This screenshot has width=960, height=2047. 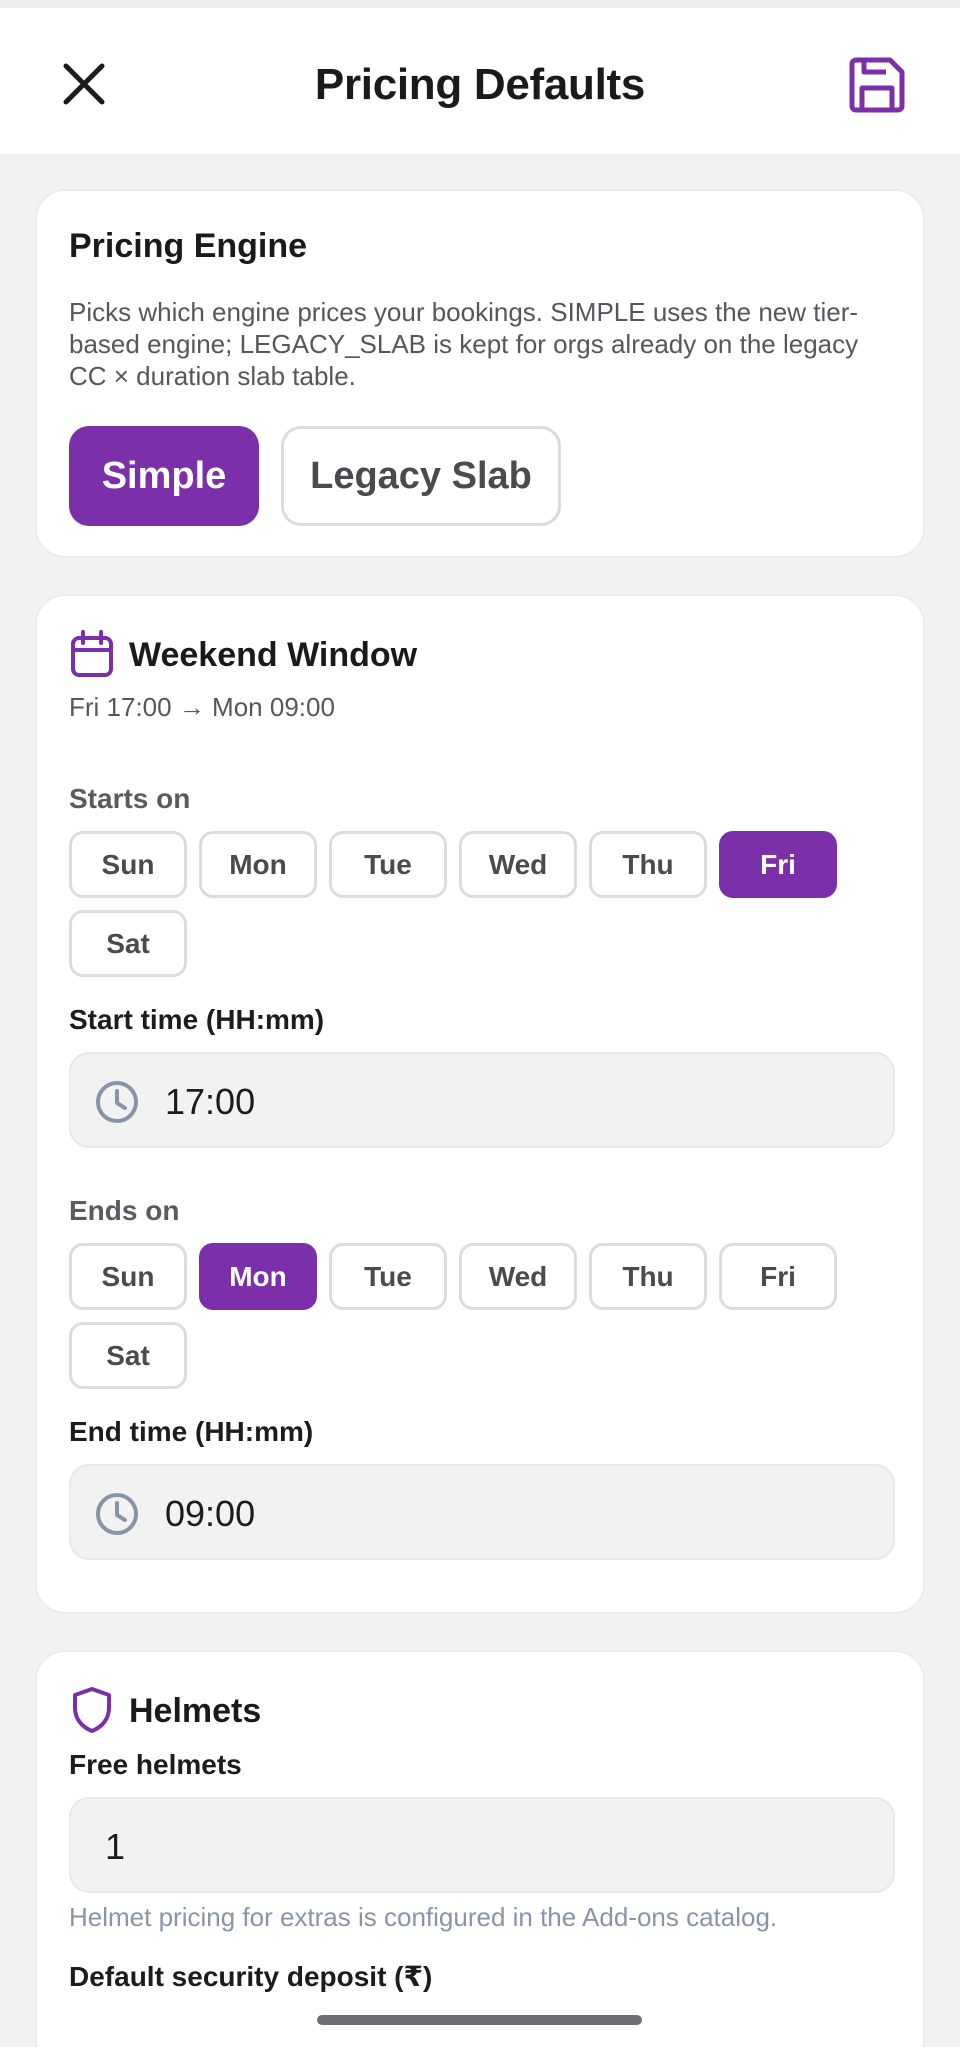 What do you see at coordinates (115, 1846) in the screenshot?
I see `free-helmets-value: 1` at bounding box center [115, 1846].